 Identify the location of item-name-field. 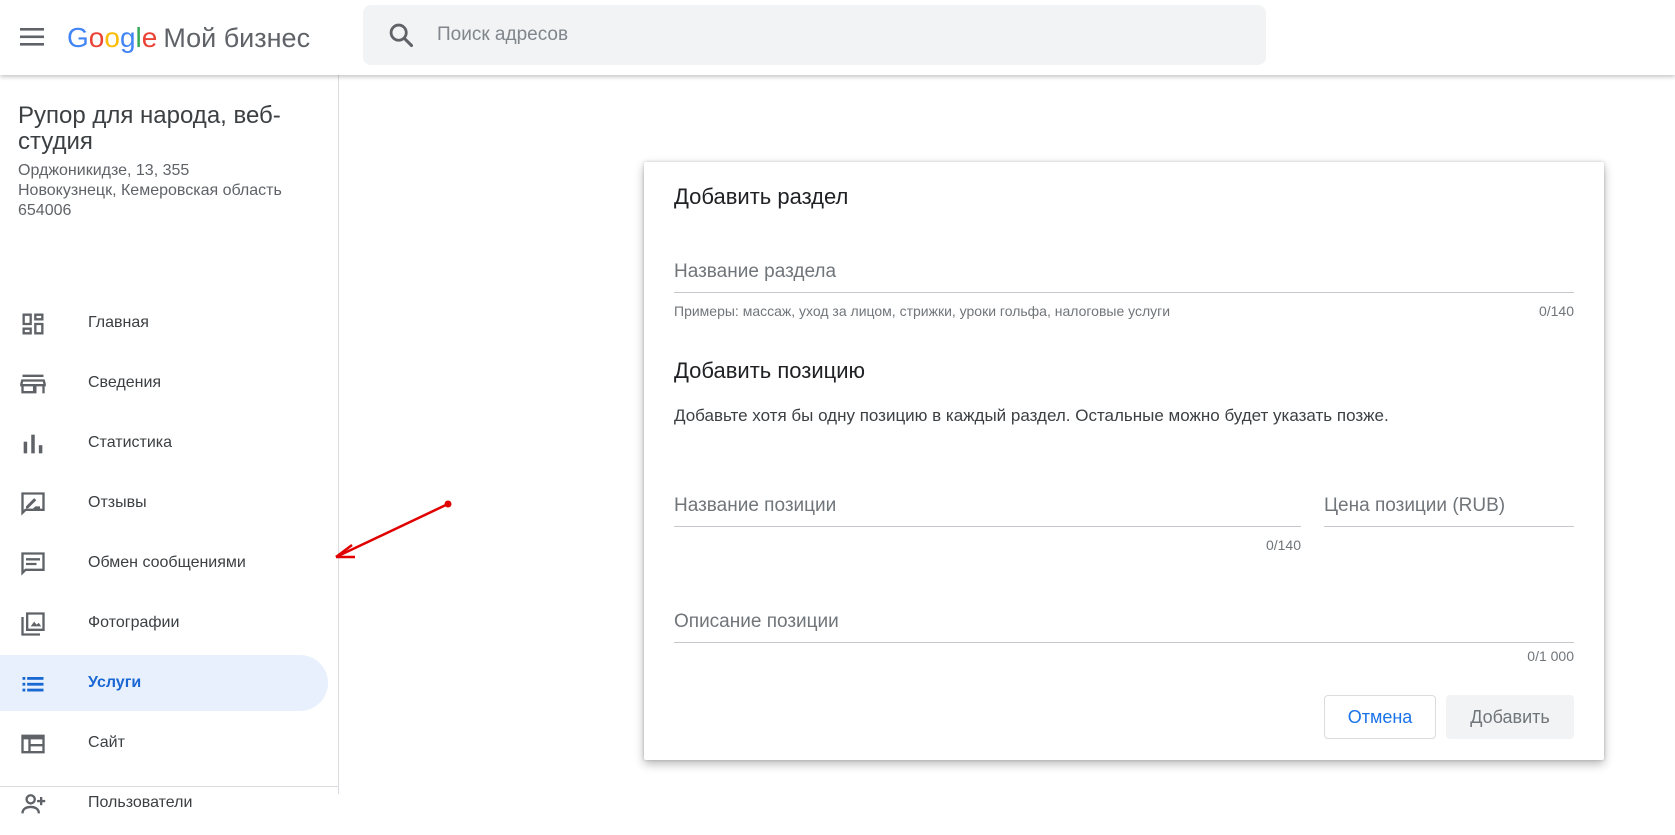
(987, 506).